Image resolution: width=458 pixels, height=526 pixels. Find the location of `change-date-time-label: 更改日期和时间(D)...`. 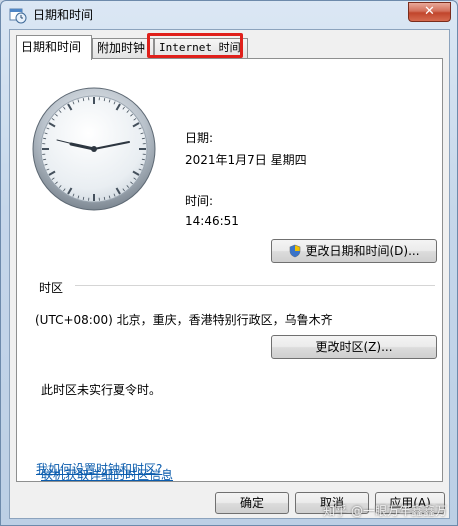

change-date-time-label: 更改日期和时间(D)... is located at coordinates (362, 251).